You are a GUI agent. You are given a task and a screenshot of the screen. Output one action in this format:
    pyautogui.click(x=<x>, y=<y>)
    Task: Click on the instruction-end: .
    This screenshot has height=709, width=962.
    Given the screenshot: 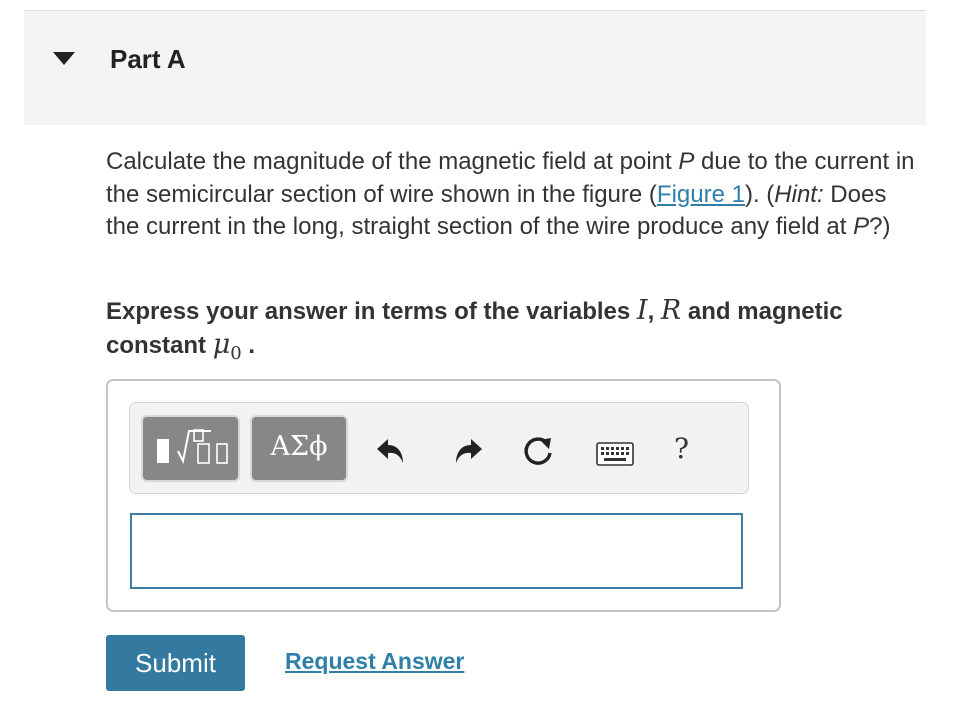 What is the action you would take?
    pyautogui.click(x=248, y=345)
    